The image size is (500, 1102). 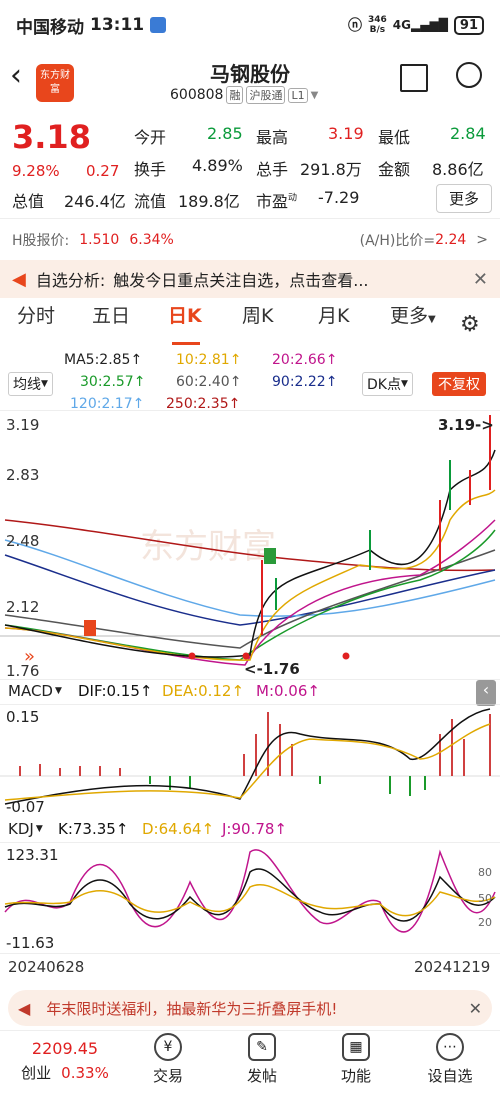 I want to click on volume-label: 总手, so click(x=272, y=169).